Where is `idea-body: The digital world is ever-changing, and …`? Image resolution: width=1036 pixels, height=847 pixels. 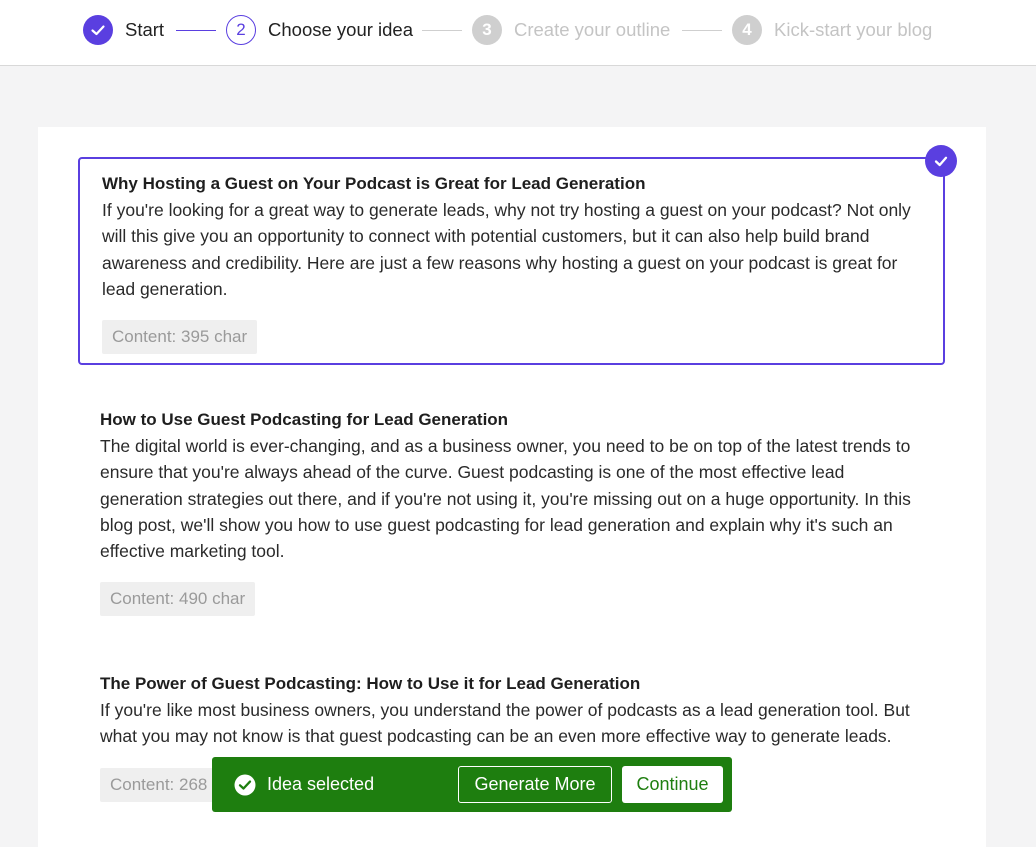
idea-body: The digital world is ever-changing, and … is located at coordinates (505, 499).